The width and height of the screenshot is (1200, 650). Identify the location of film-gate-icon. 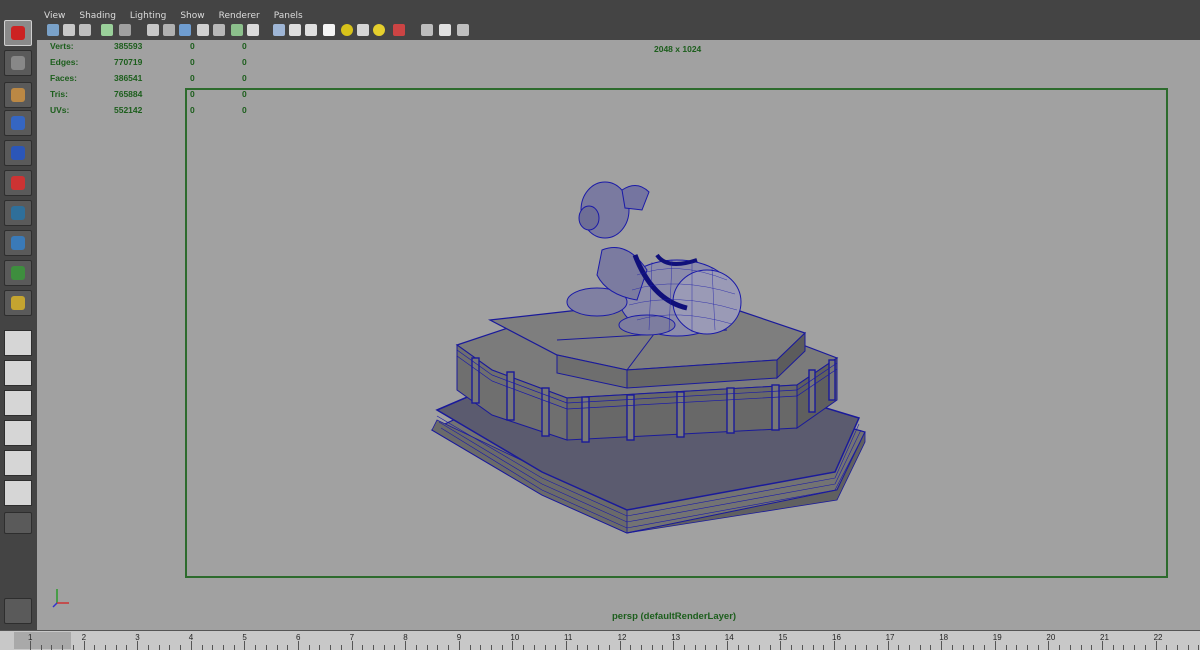
(169, 30).